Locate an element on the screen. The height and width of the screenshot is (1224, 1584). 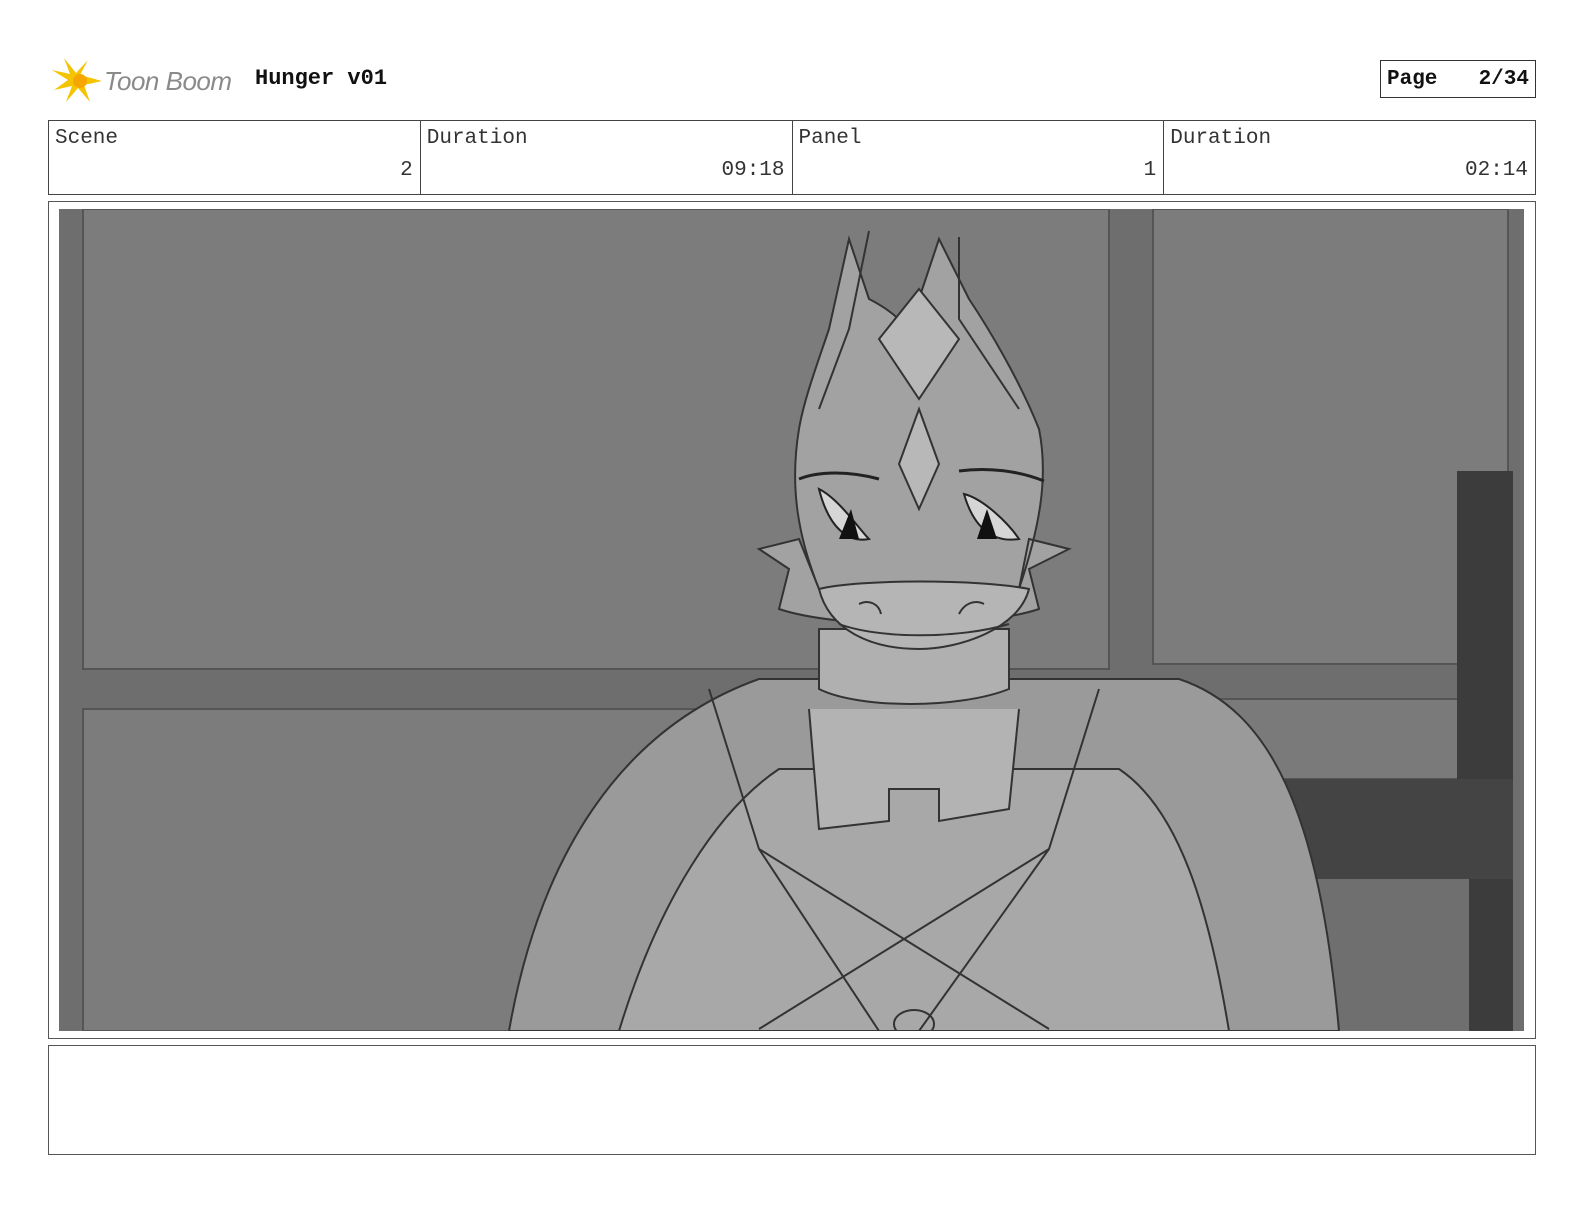
scene-label: Scene is located at coordinates (87, 138).